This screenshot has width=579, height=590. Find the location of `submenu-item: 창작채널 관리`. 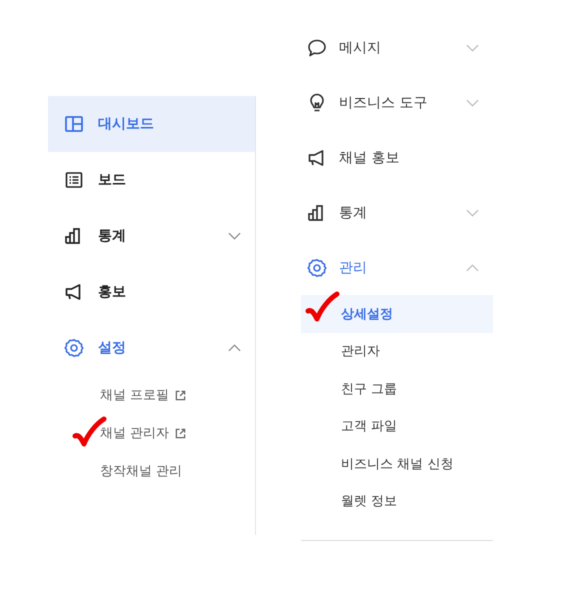

submenu-item: 창작채널 관리 is located at coordinates (151, 471).